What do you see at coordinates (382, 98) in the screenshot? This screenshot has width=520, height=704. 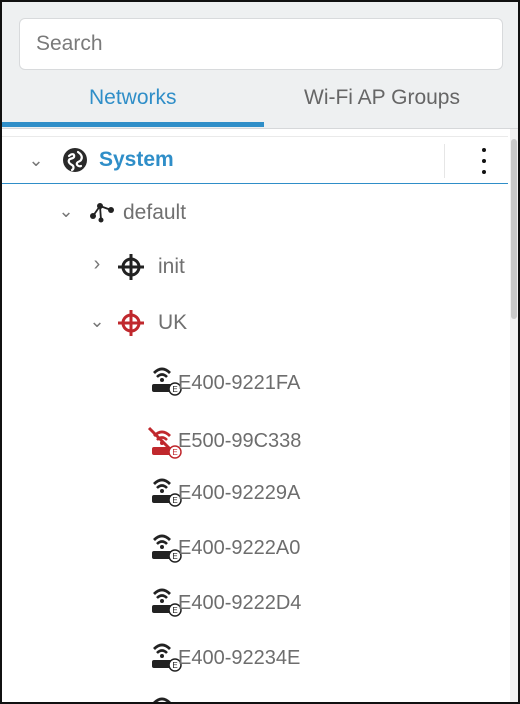 I see `tab-wifi-ap-groups: Wi-Fi AP Groups` at bounding box center [382, 98].